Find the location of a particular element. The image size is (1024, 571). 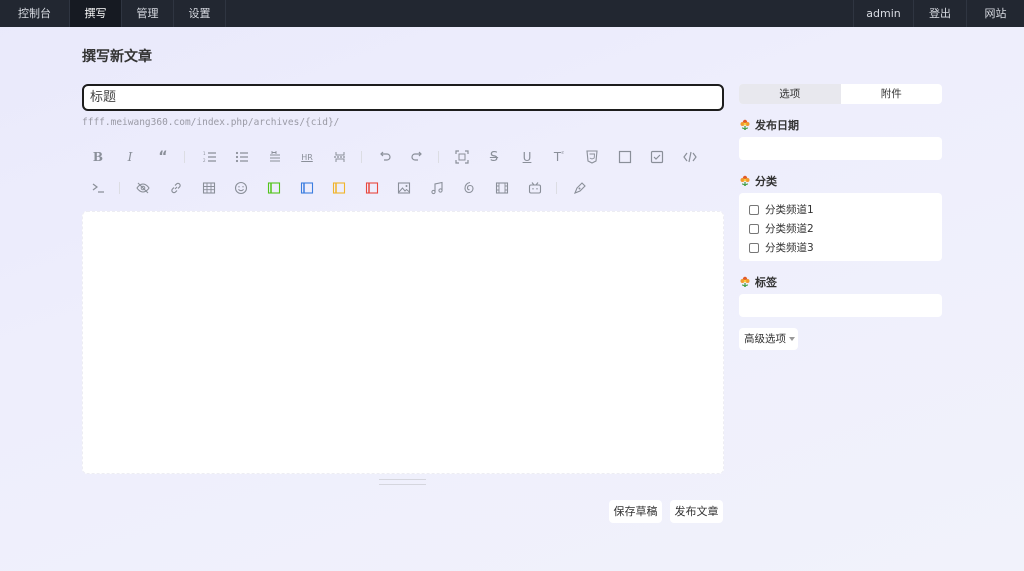

advanced-options-label: 高级选项 is located at coordinates (765, 339).